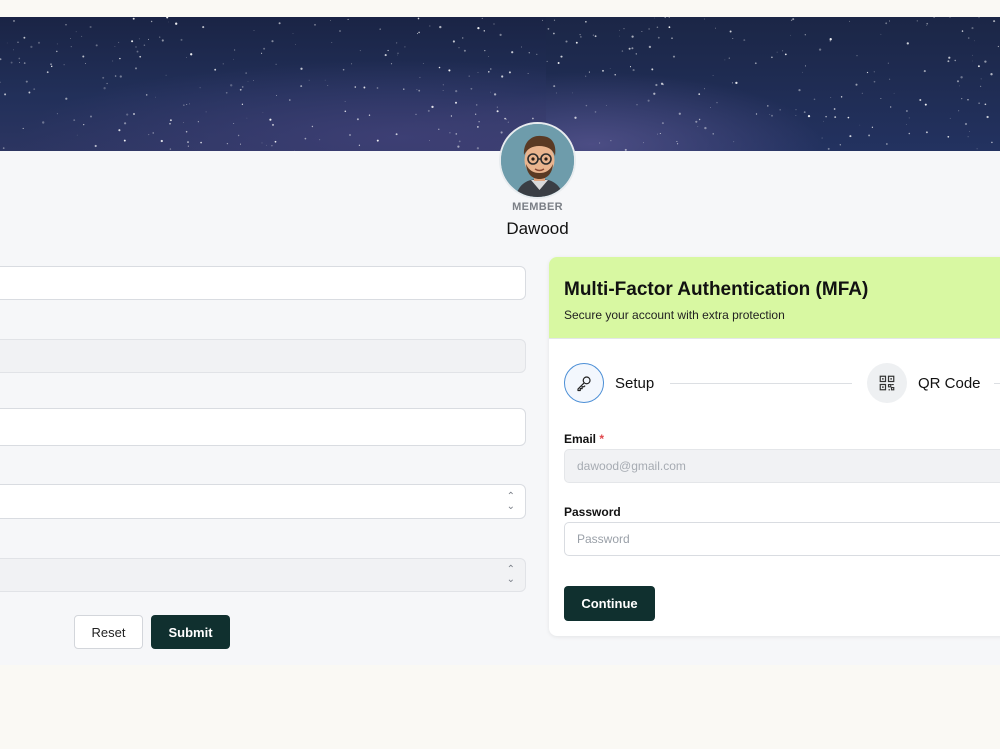 The height and width of the screenshot is (749, 1000). What do you see at coordinates (510, 501) in the screenshot?
I see `select-chevron-icon: ⌃ ⌄` at bounding box center [510, 501].